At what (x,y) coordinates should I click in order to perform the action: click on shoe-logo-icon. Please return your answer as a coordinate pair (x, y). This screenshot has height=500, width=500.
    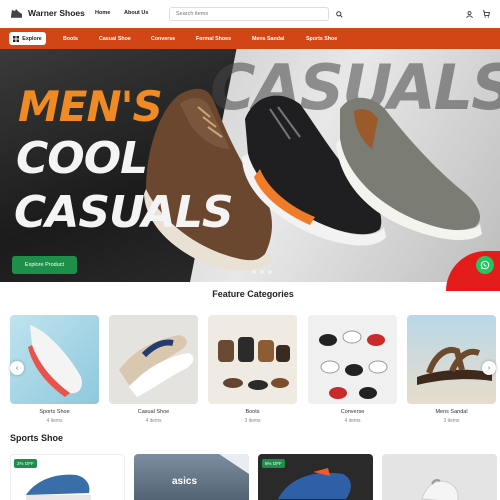
    Looking at the image, I should click on (16, 13).